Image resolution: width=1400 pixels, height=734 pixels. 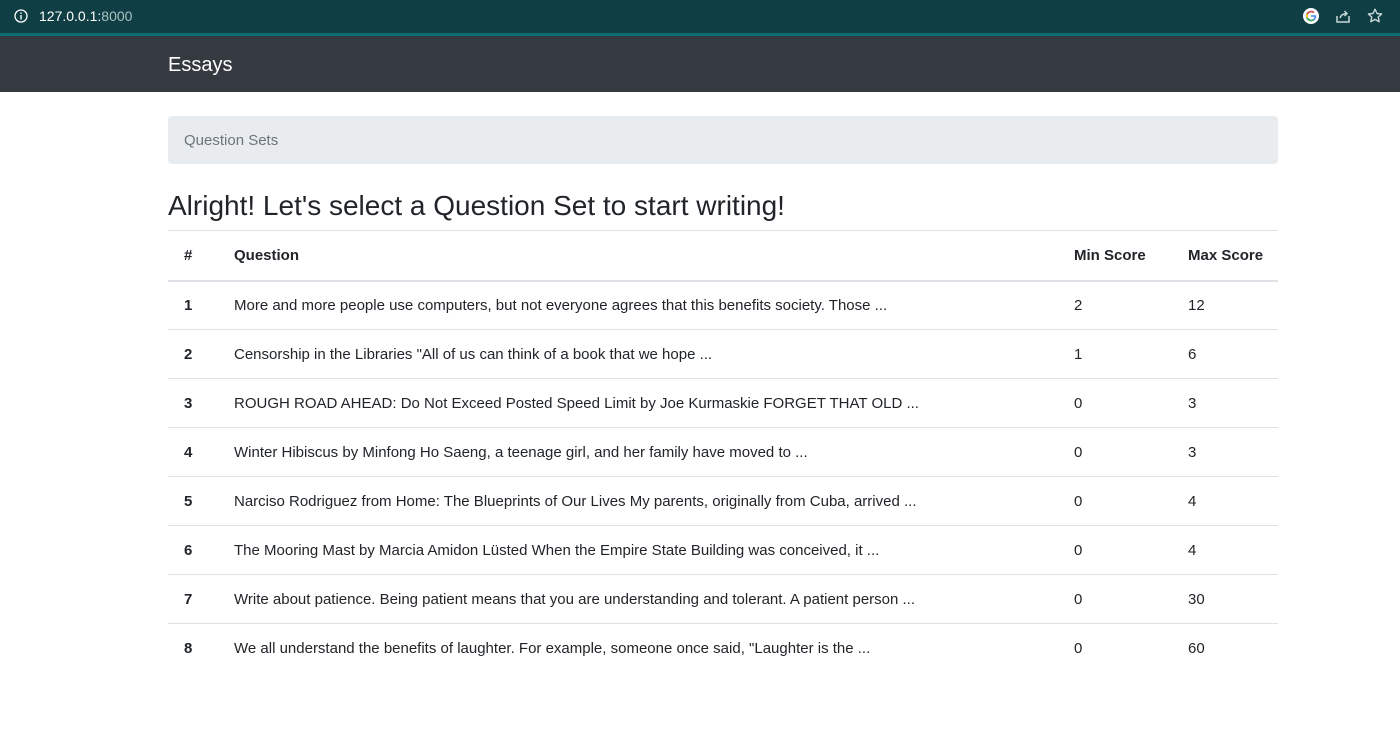 I want to click on breadcrumb-item-question-sets: Question Sets, so click(x=231, y=140).